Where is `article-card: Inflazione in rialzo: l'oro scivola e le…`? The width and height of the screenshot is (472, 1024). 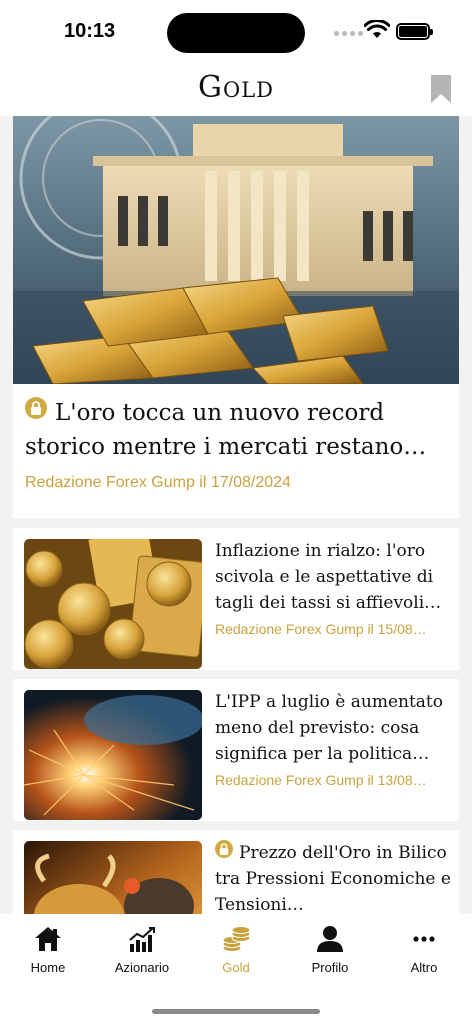
article-card: Inflazione in rialzo: l'oro scivola e le… is located at coordinates (236, 599).